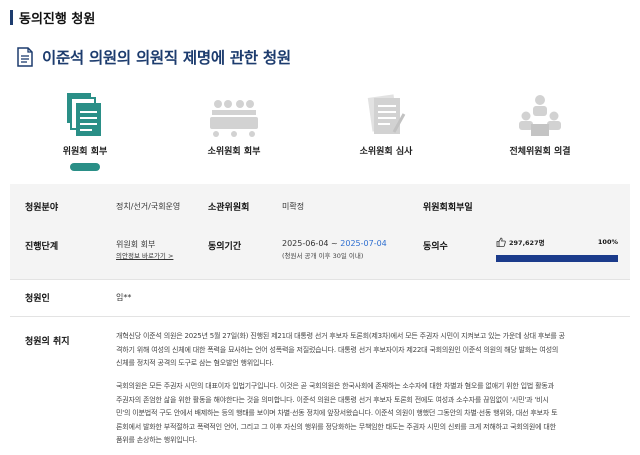 This screenshot has width=640, height=455. Describe the element at coordinates (540, 115) in the screenshot. I see `committee-icon` at that location.